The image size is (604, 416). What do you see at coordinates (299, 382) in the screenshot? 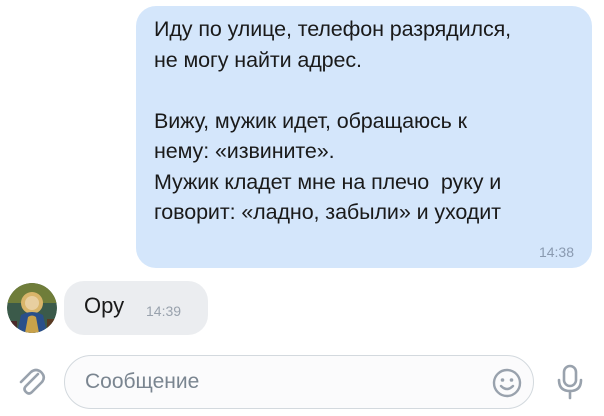
I see `message-input: Сообщение` at bounding box center [299, 382].